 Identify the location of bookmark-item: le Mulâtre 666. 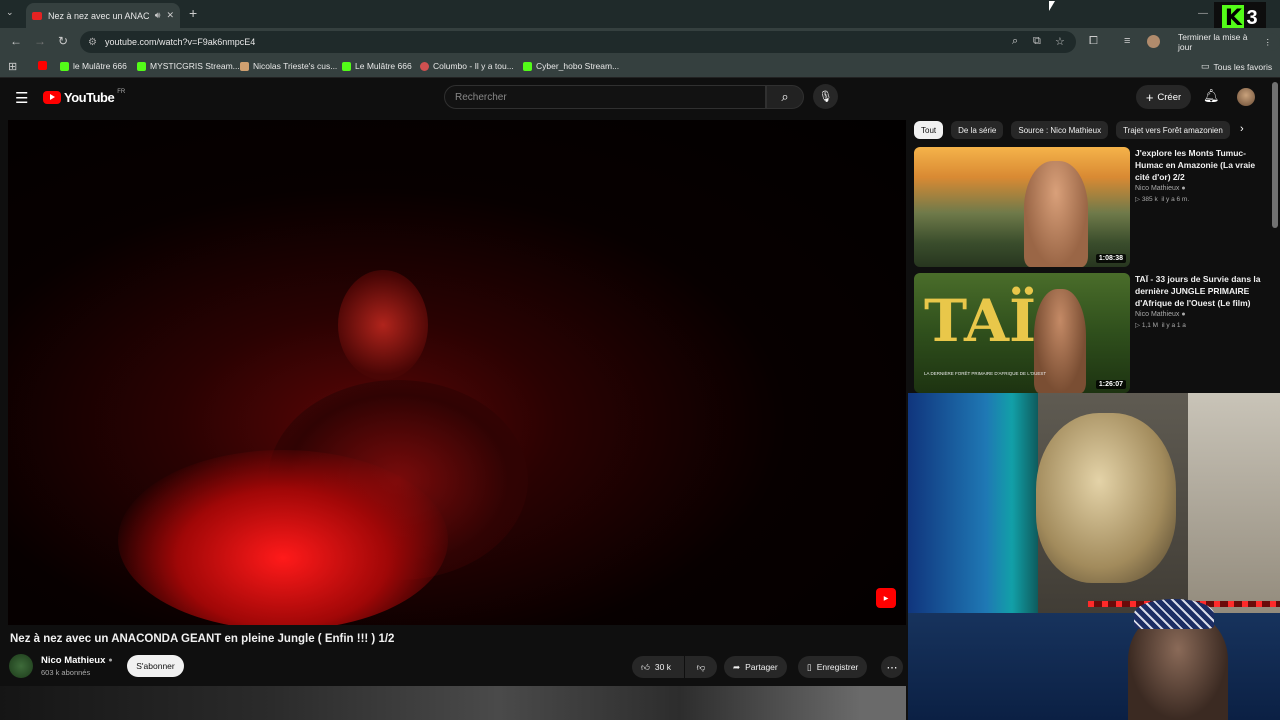
(93, 66).